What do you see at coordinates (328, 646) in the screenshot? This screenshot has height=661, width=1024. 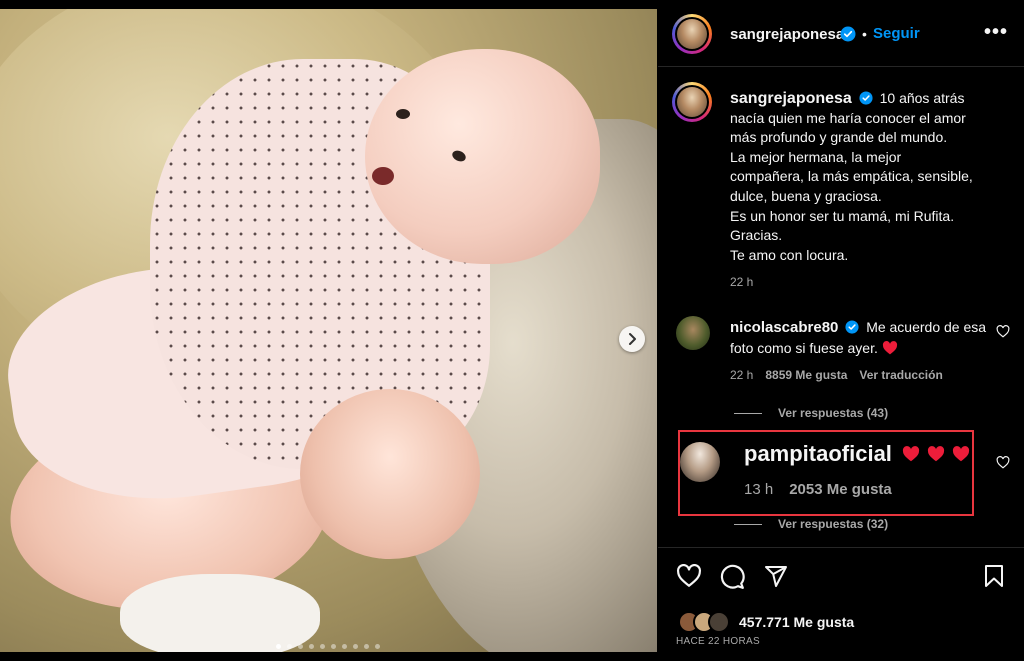 I see `carousel-indicator` at bounding box center [328, 646].